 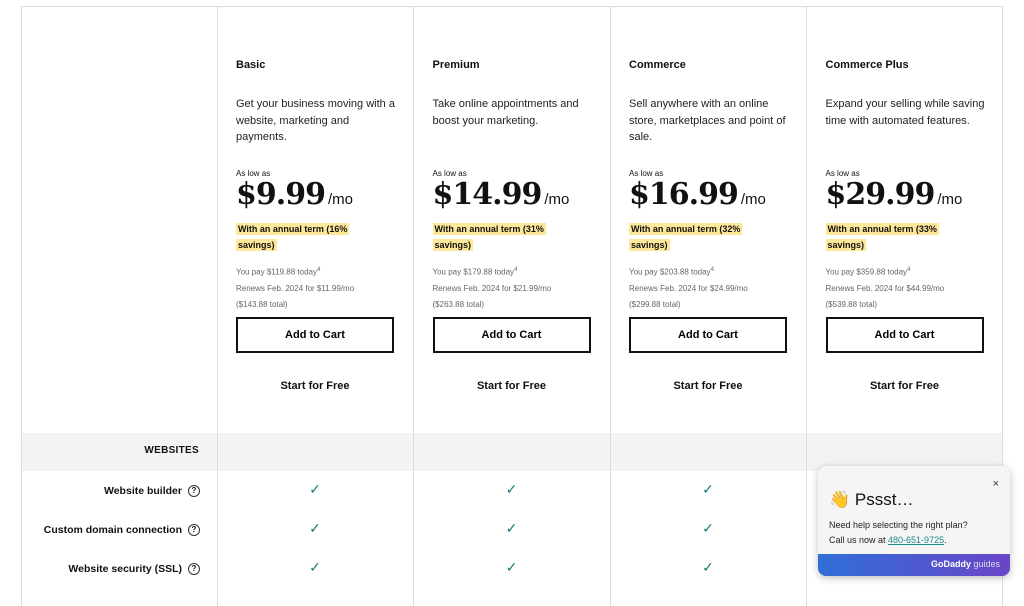 What do you see at coordinates (456, 65) in the screenshot?
I see `plan-name: Premium` at bounding box center [456, 65].